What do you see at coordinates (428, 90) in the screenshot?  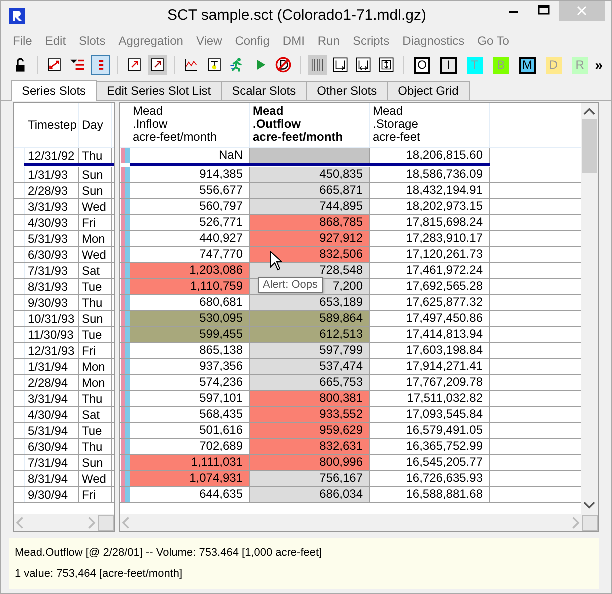 I see `tab: Object Grid` at bounding box center [428, 90].